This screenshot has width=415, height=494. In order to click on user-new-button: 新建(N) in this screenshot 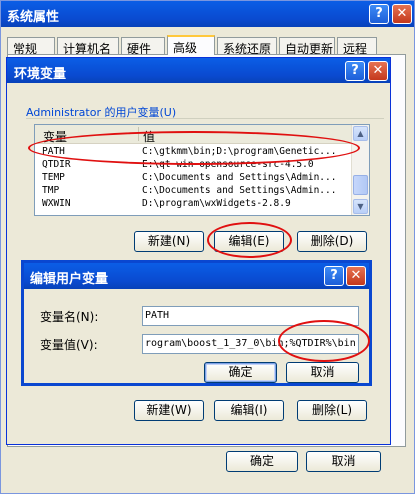, I will do `click(169, 241)`.